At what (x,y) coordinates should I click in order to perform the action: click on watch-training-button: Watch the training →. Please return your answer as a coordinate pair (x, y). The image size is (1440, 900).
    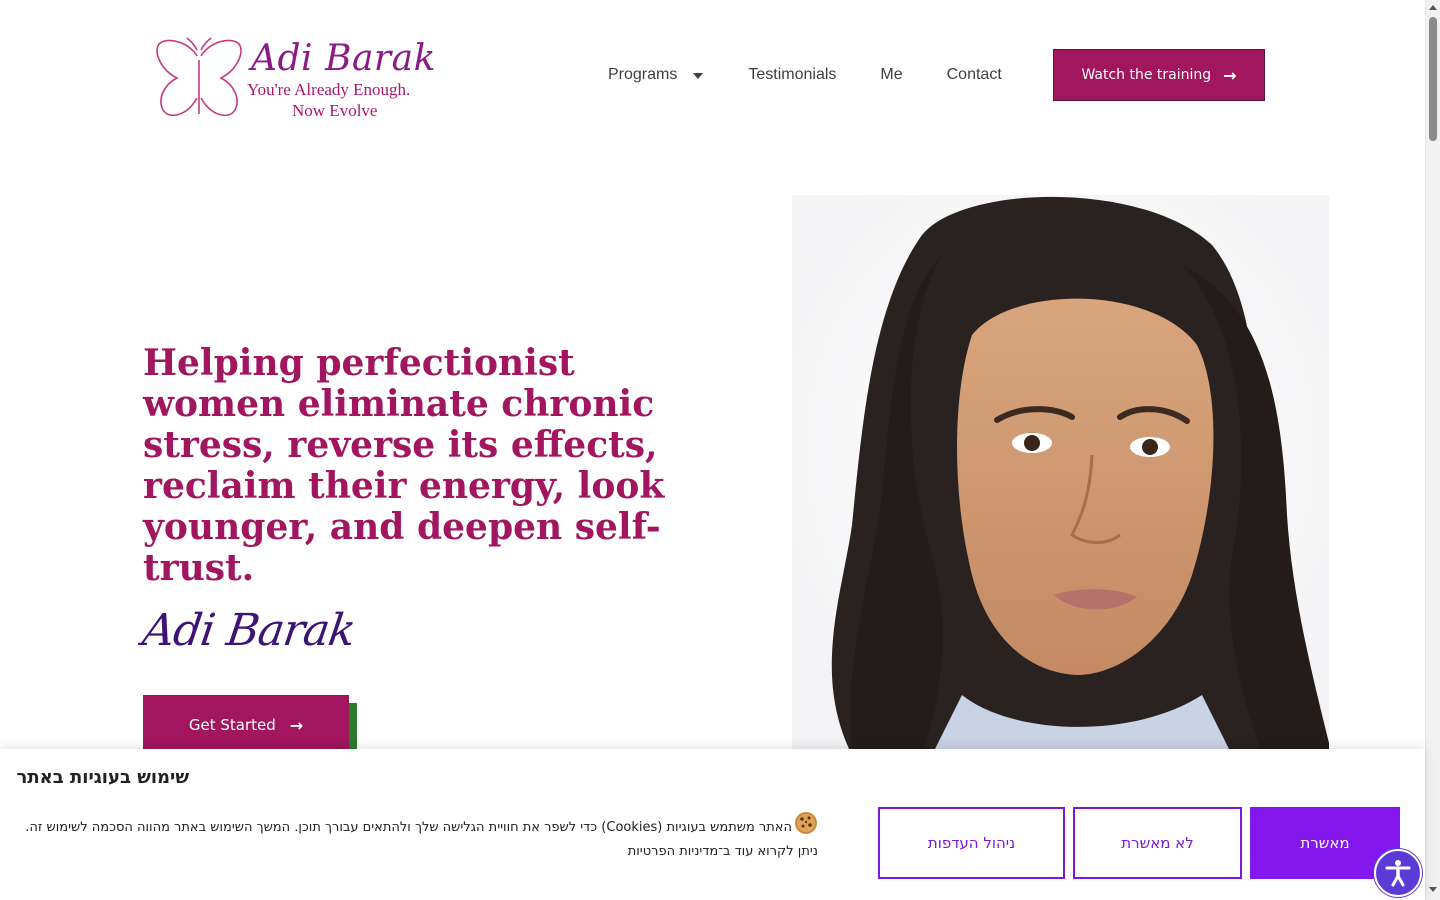
    Looking at the image, I should click on (1159, 75).